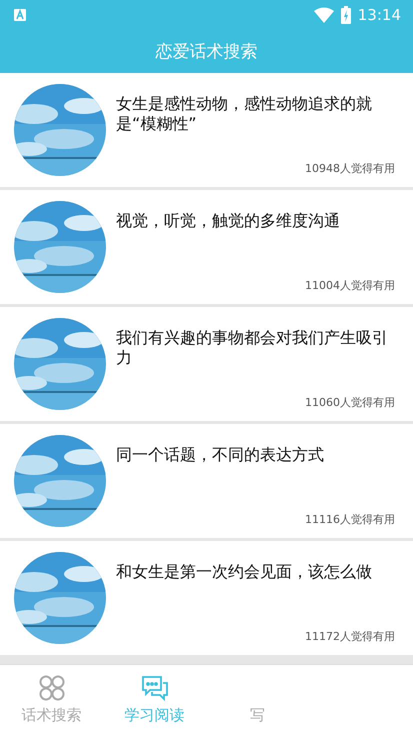  What do you see at coordinates (252, 348) in the screenshot?
I see `article-title: 我们有兴趣的事物都会对我们产生吸引力` at bounding box center [252, 348].